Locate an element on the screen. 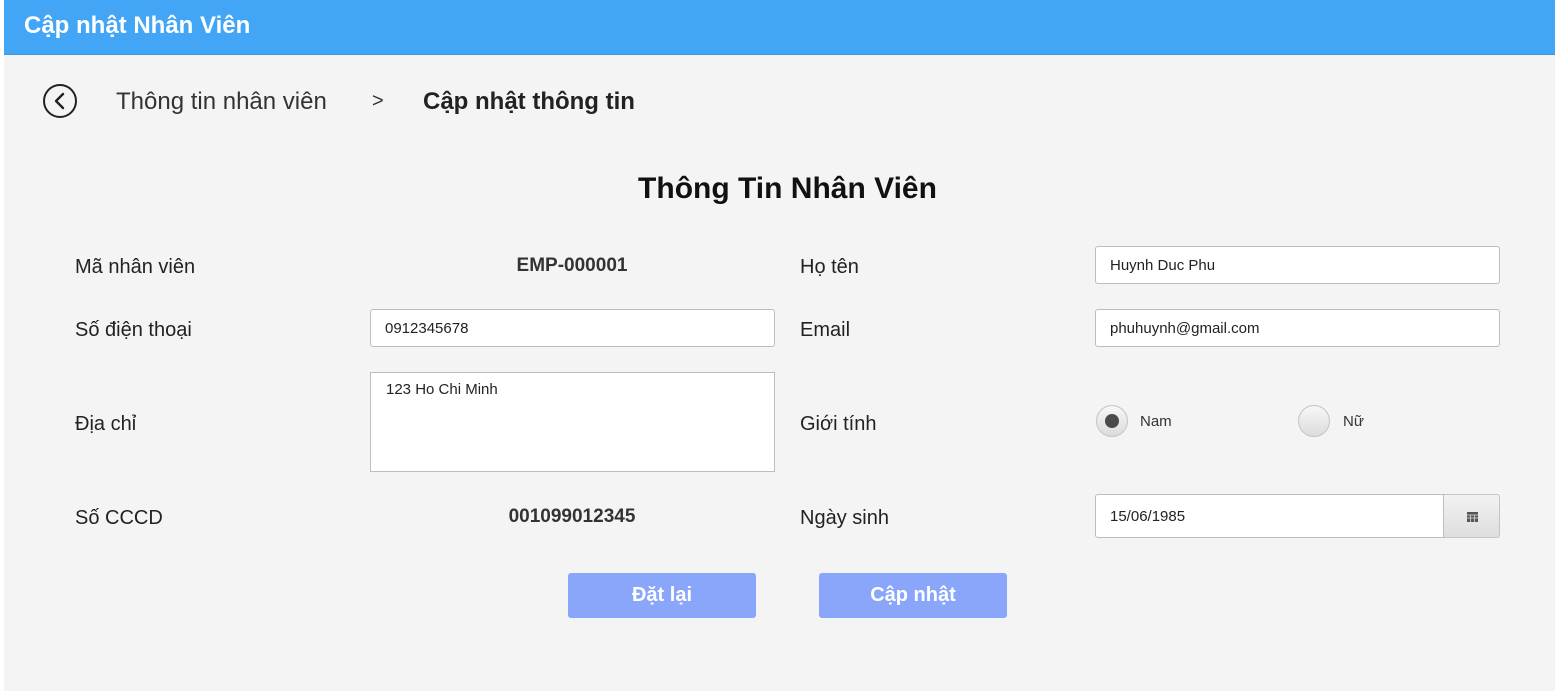  phone-input is located at coordinates (572, 328).